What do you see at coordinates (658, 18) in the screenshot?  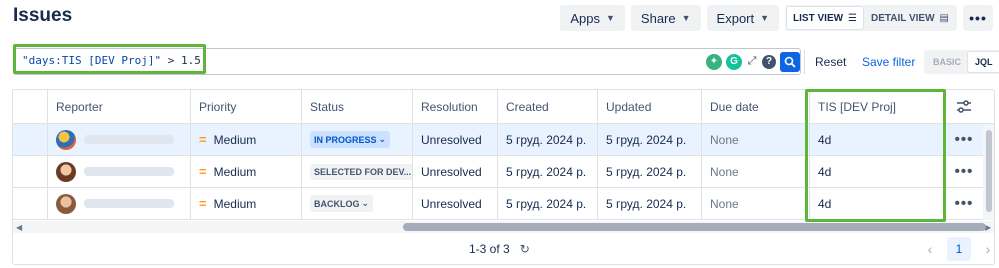 I see `share-button-label: Share` at bounding box center [658, 18].